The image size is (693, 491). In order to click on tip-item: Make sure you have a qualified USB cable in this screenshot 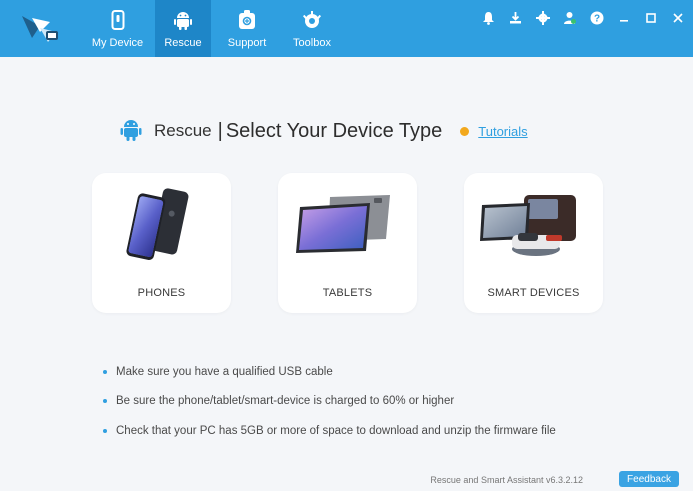, I will do `click(329, 372)`.